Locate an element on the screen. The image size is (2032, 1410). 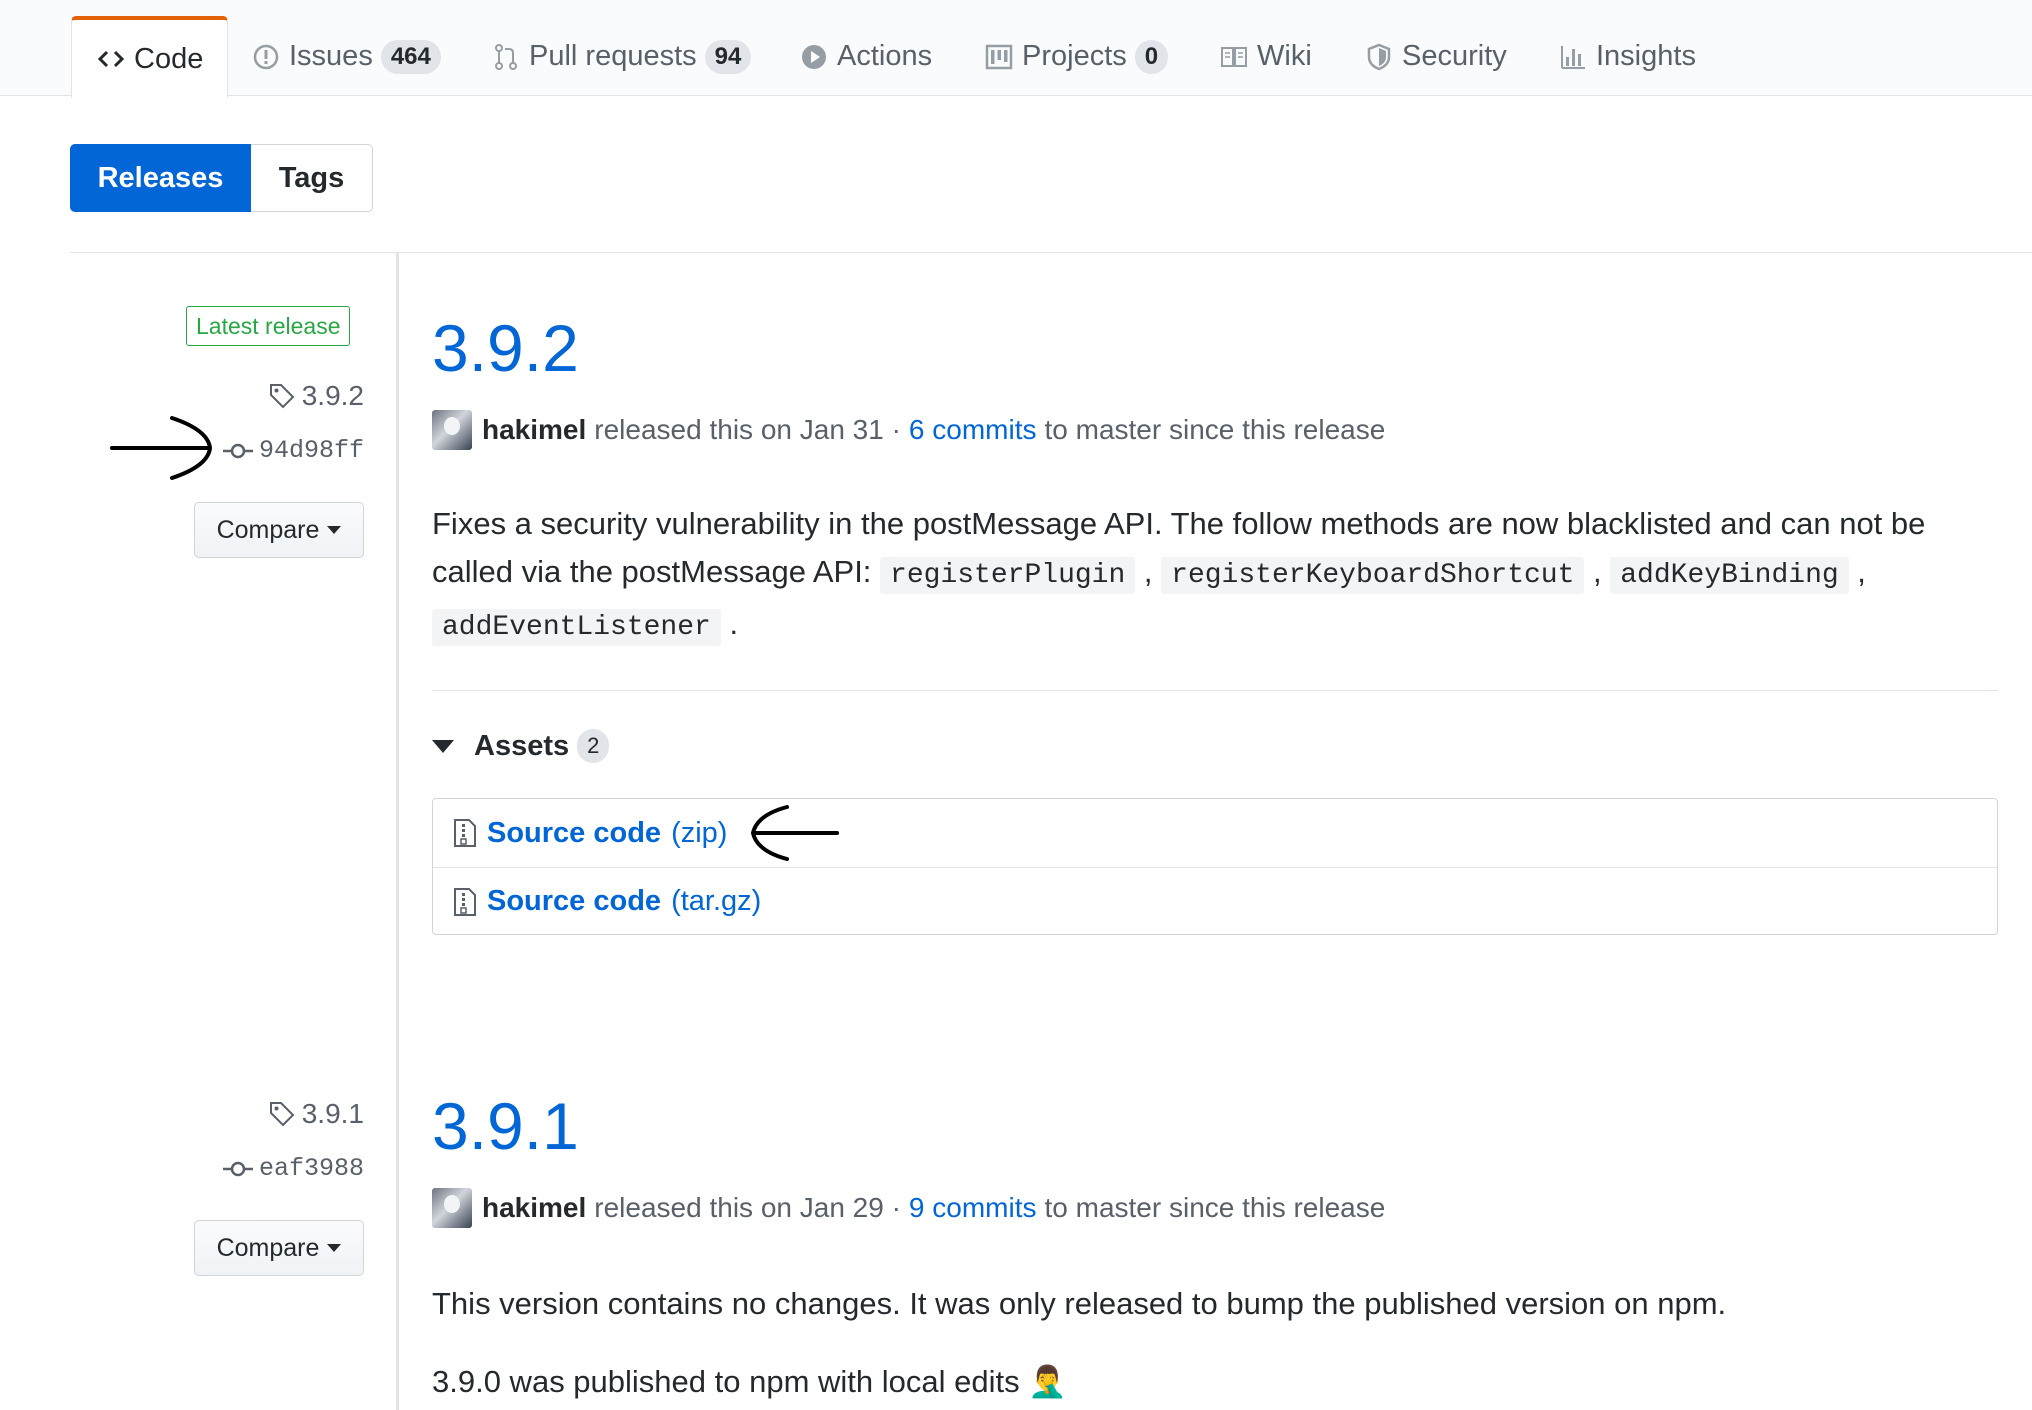
facepalm-emoji-icon: 🤦‍♂️ is located at coordinates (1047, 1381).